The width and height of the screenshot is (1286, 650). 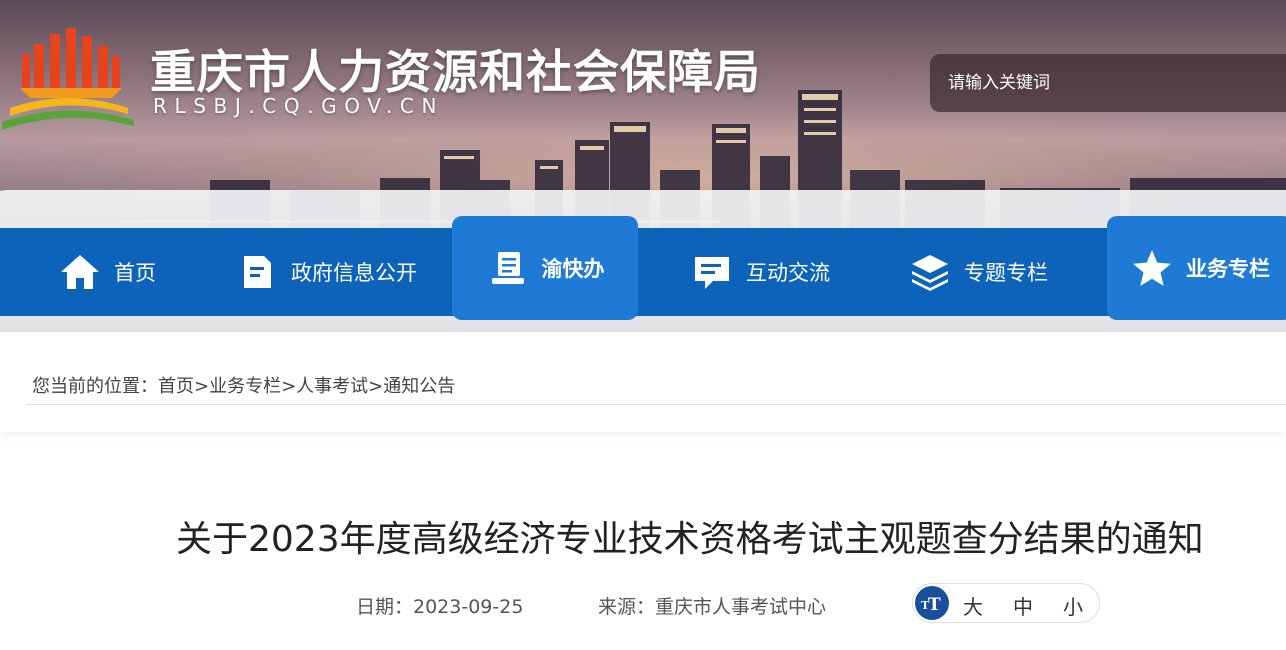 I want to click on article-source: 来源：重庆市人事考试中心, so click(x=712, y=607).